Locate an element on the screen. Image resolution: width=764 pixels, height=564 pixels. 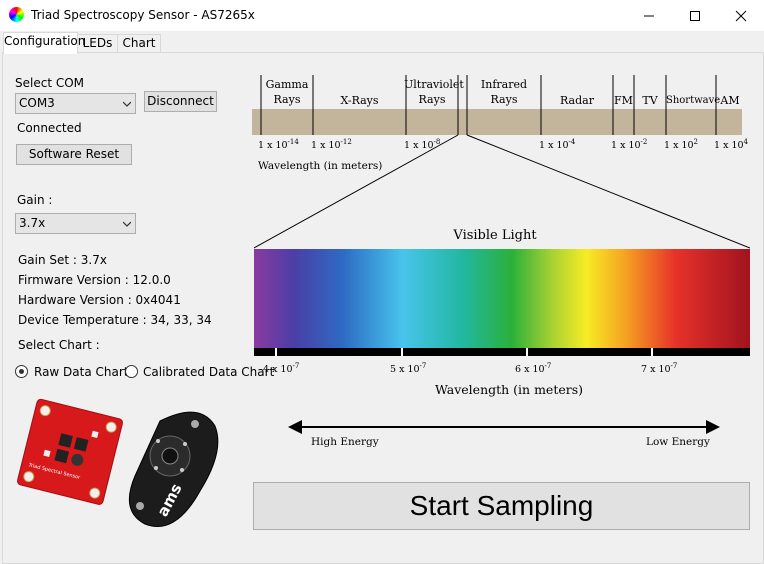
tick-label: 1 x 104 is located at coordinates (731, 145).